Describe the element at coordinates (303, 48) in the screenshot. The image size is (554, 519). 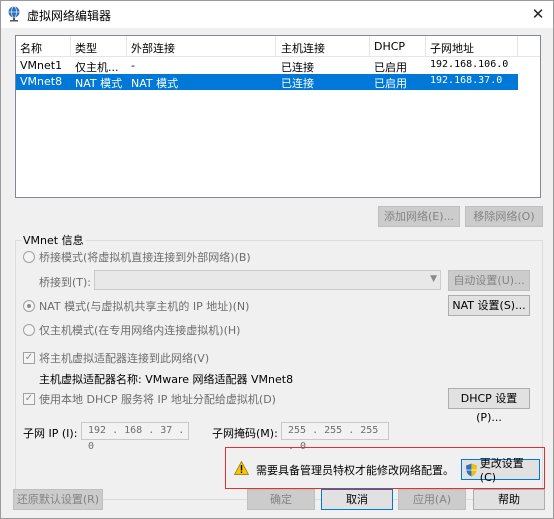
I see `column-header-host: 主机连接` at that location.